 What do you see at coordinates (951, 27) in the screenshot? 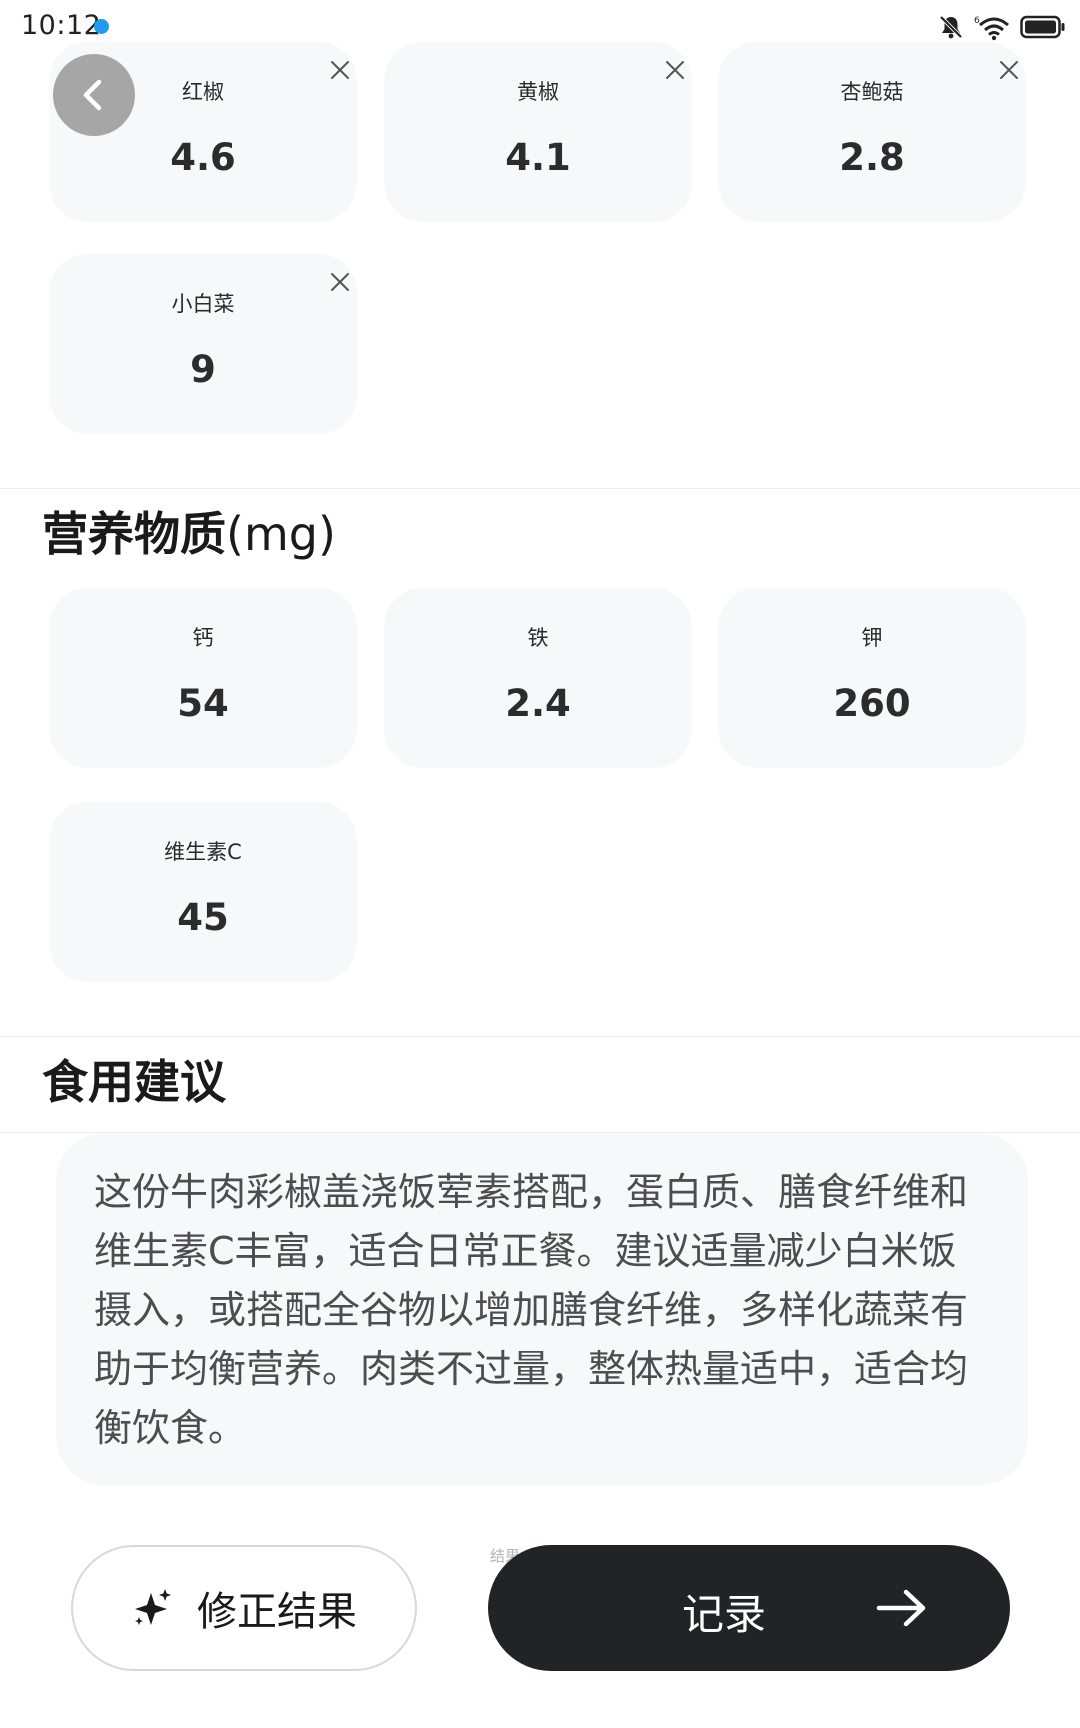
I see `bell-muted-icon` at bounding box center [951, 27].